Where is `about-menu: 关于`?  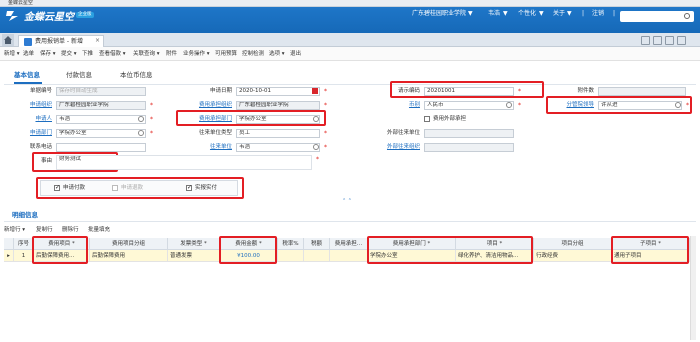
about-menu: 关于 is located at coordinates (559, 14).